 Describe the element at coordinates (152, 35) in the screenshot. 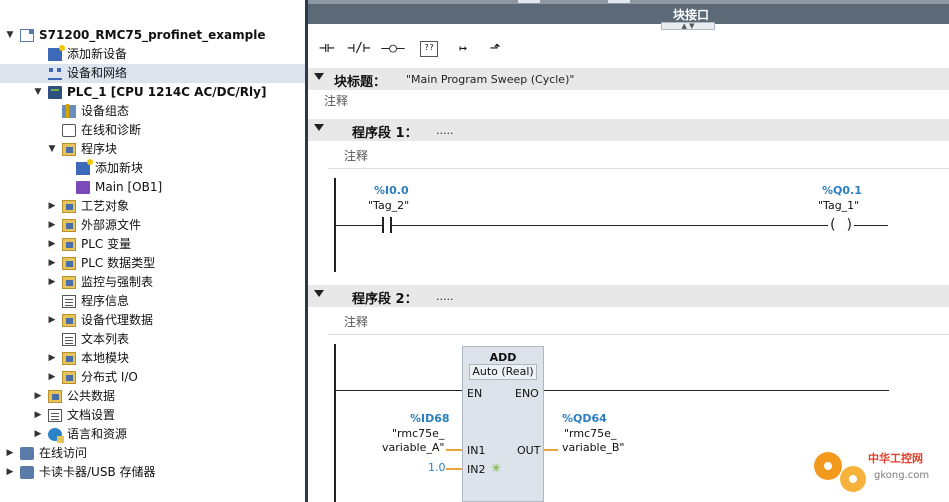

I see `tree-item-0: ▼ S71200_RMC75_profinet_example` at that location.